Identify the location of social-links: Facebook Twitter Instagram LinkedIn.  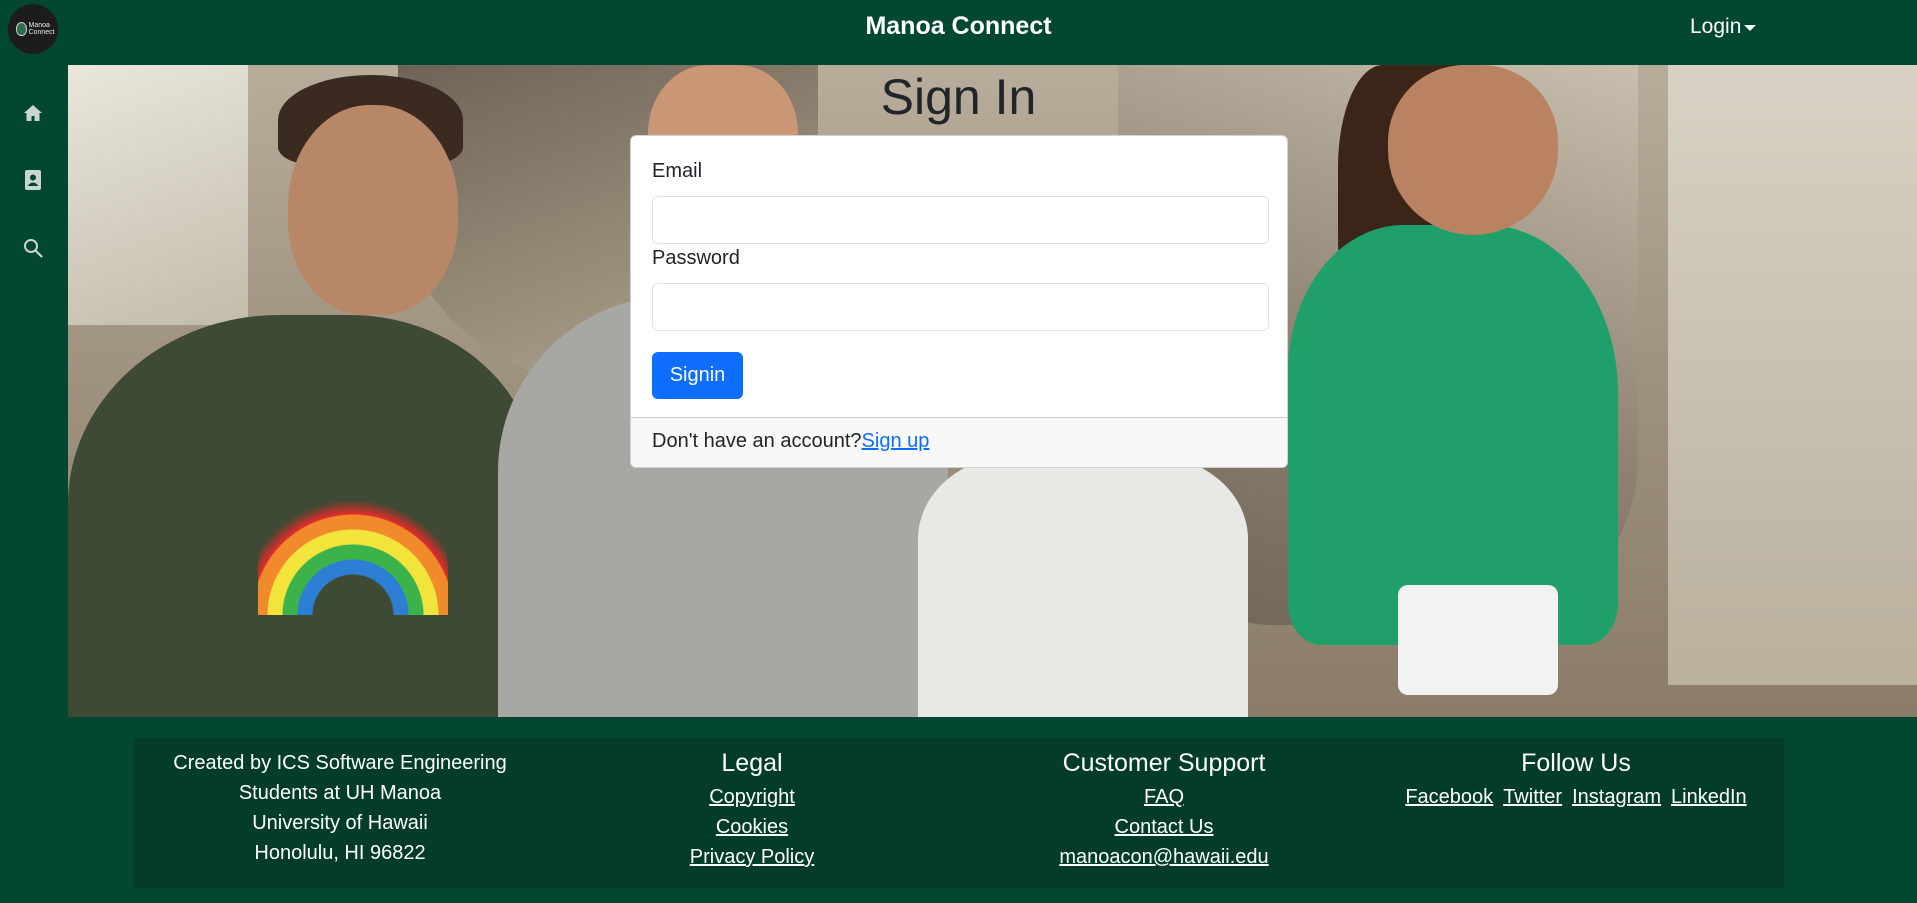
(1576, 797).